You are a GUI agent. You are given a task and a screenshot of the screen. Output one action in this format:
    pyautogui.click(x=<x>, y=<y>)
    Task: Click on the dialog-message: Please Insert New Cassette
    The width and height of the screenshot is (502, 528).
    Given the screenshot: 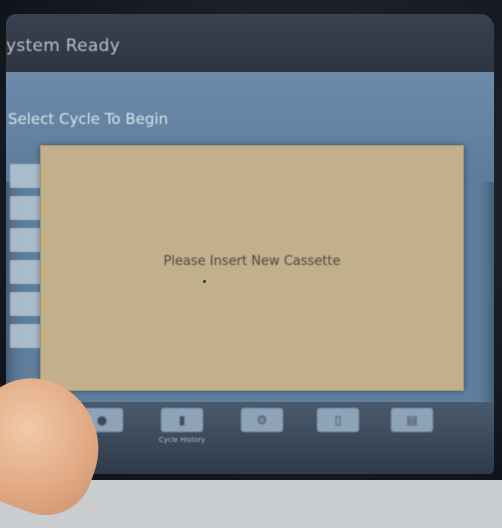 What is the action you would take?
    pyautogui.click(x=252, y=261)
    